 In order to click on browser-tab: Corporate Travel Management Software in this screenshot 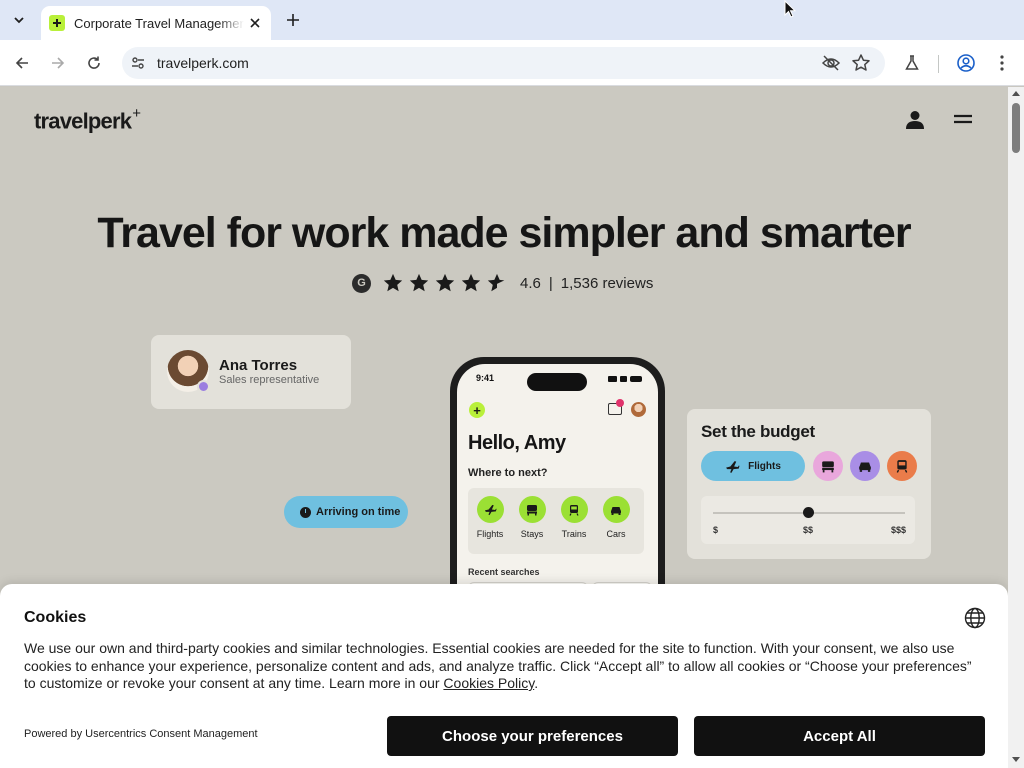, I will do `click(156, 23)`.